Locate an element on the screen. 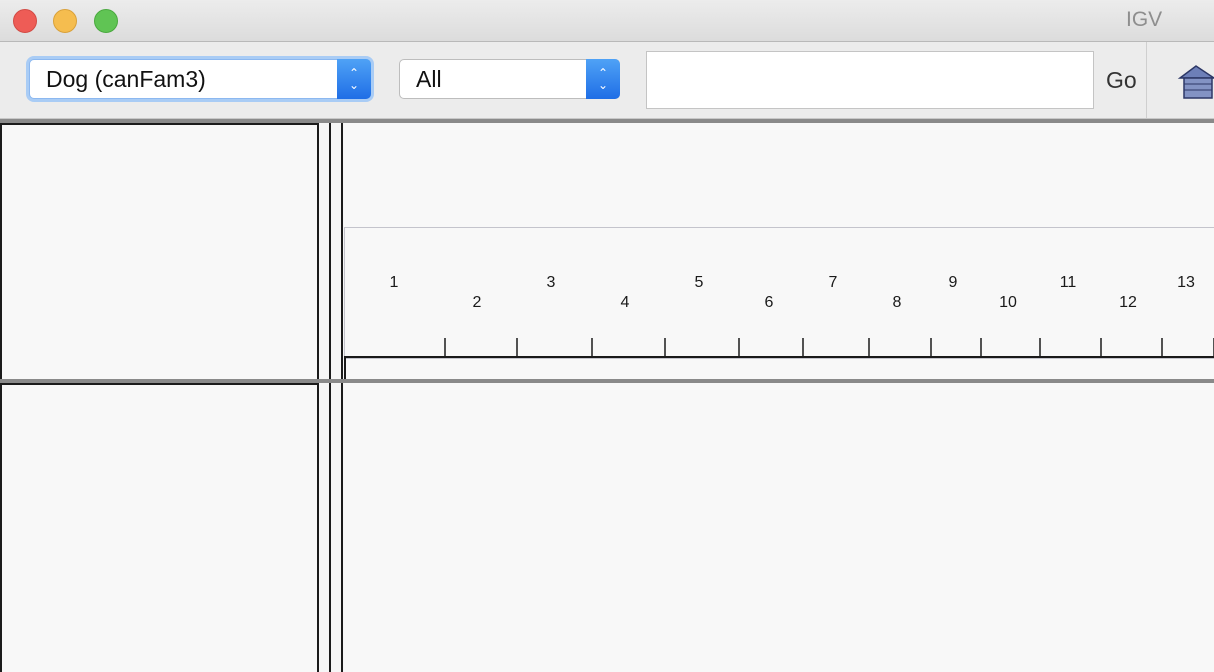  toolbar-divider is located at coordinates (1146, 80).